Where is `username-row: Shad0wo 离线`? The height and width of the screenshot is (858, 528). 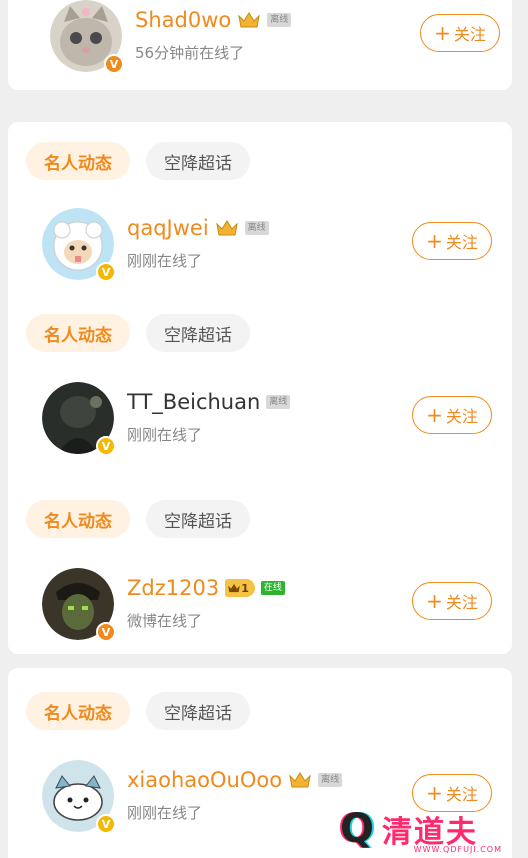
username-row: Shad0wo 离线 is located at coordinates (213, 20).